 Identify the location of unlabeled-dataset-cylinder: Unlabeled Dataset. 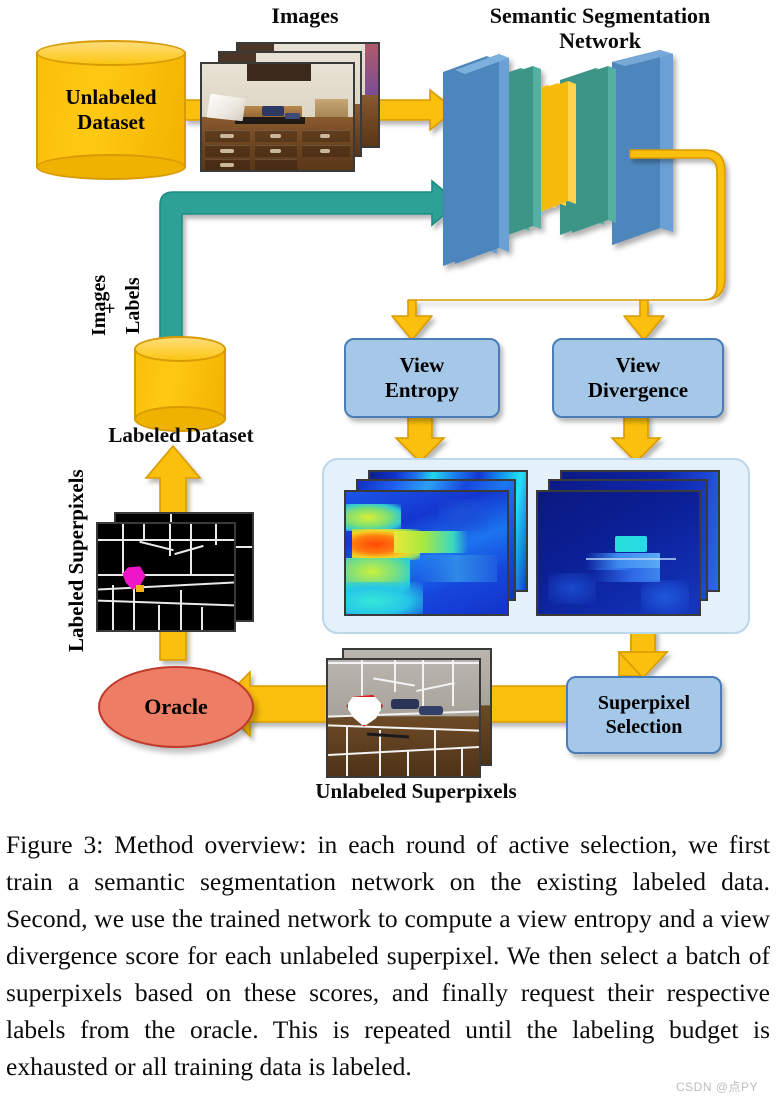
(114, 113).